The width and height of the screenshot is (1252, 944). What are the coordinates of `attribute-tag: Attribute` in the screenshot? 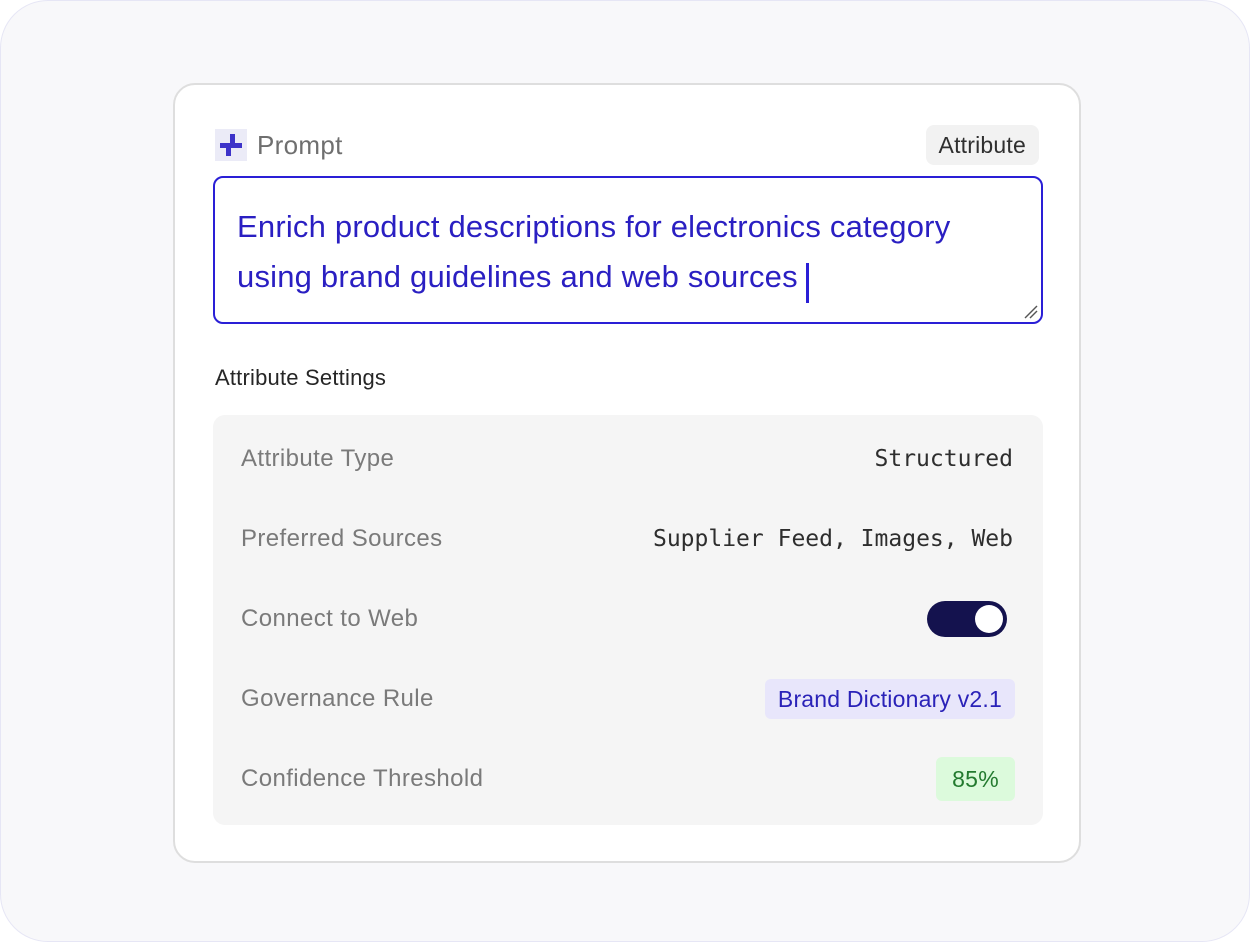 It's located at (982, 145).